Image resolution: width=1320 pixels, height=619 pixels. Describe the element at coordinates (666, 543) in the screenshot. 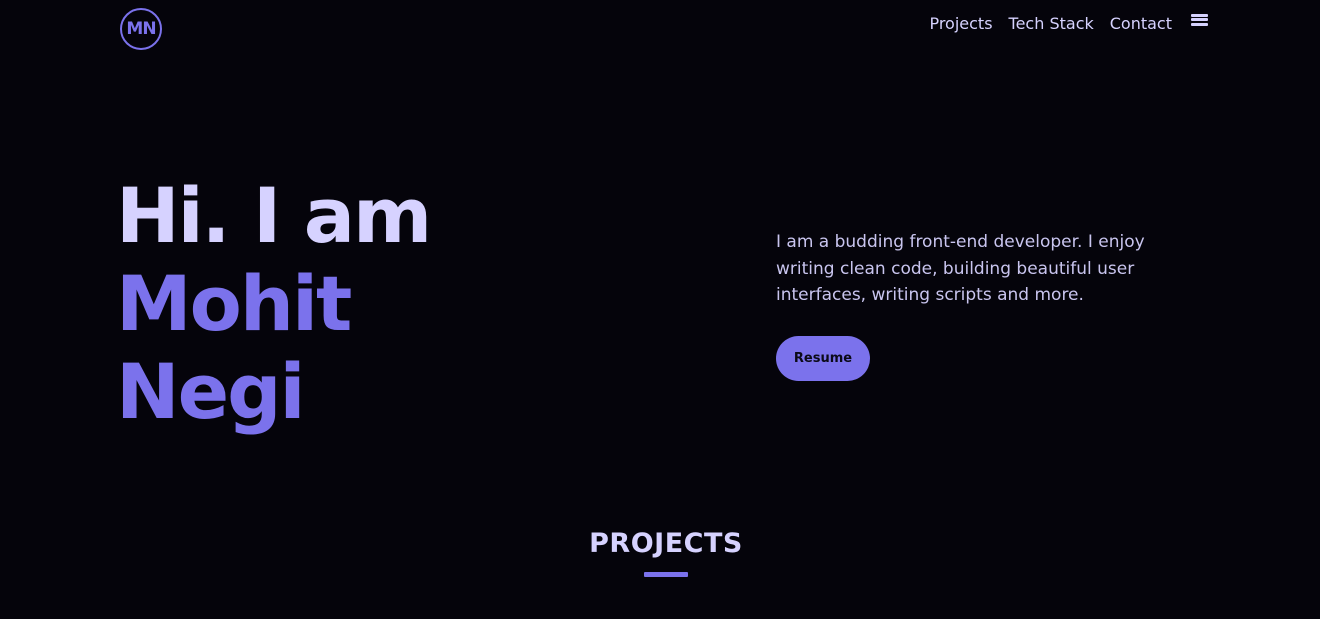

I see `projects-section-title: PROJECTS` at that location.